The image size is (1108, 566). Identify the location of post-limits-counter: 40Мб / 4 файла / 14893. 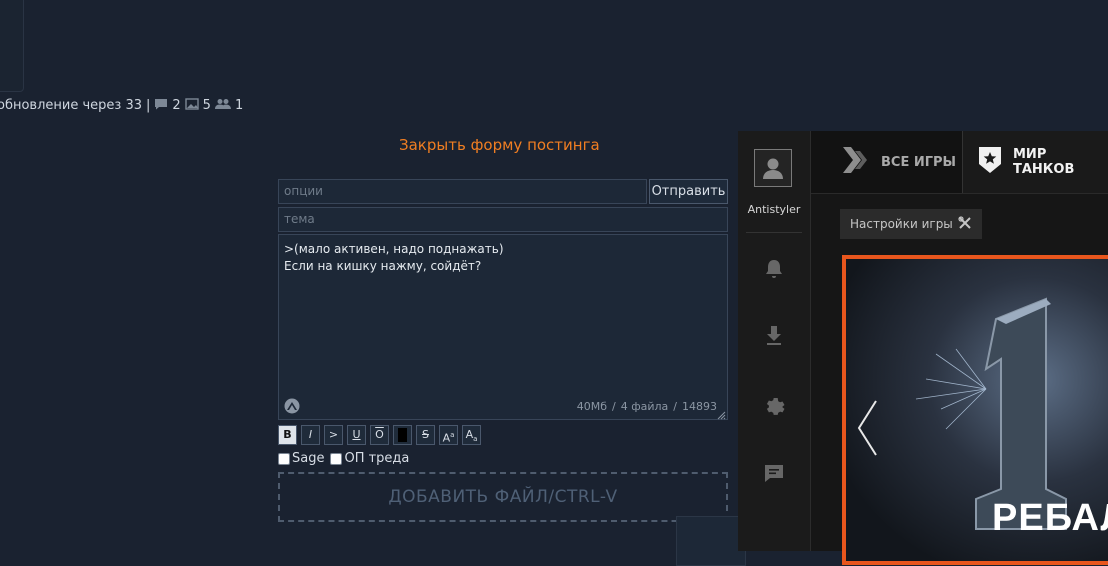
(647, 406).